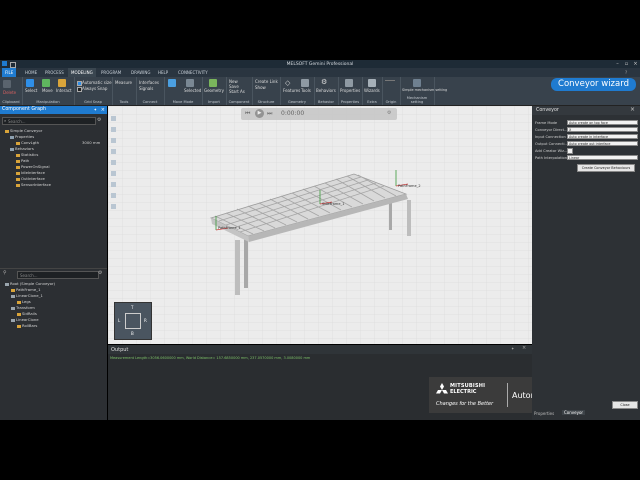 The image size is (640, 480). What do you see at coordinates (30, 283) in the screenshot?
I see `tree-item: Root (Simple Conveyor)` at bounding box center [30, 283].